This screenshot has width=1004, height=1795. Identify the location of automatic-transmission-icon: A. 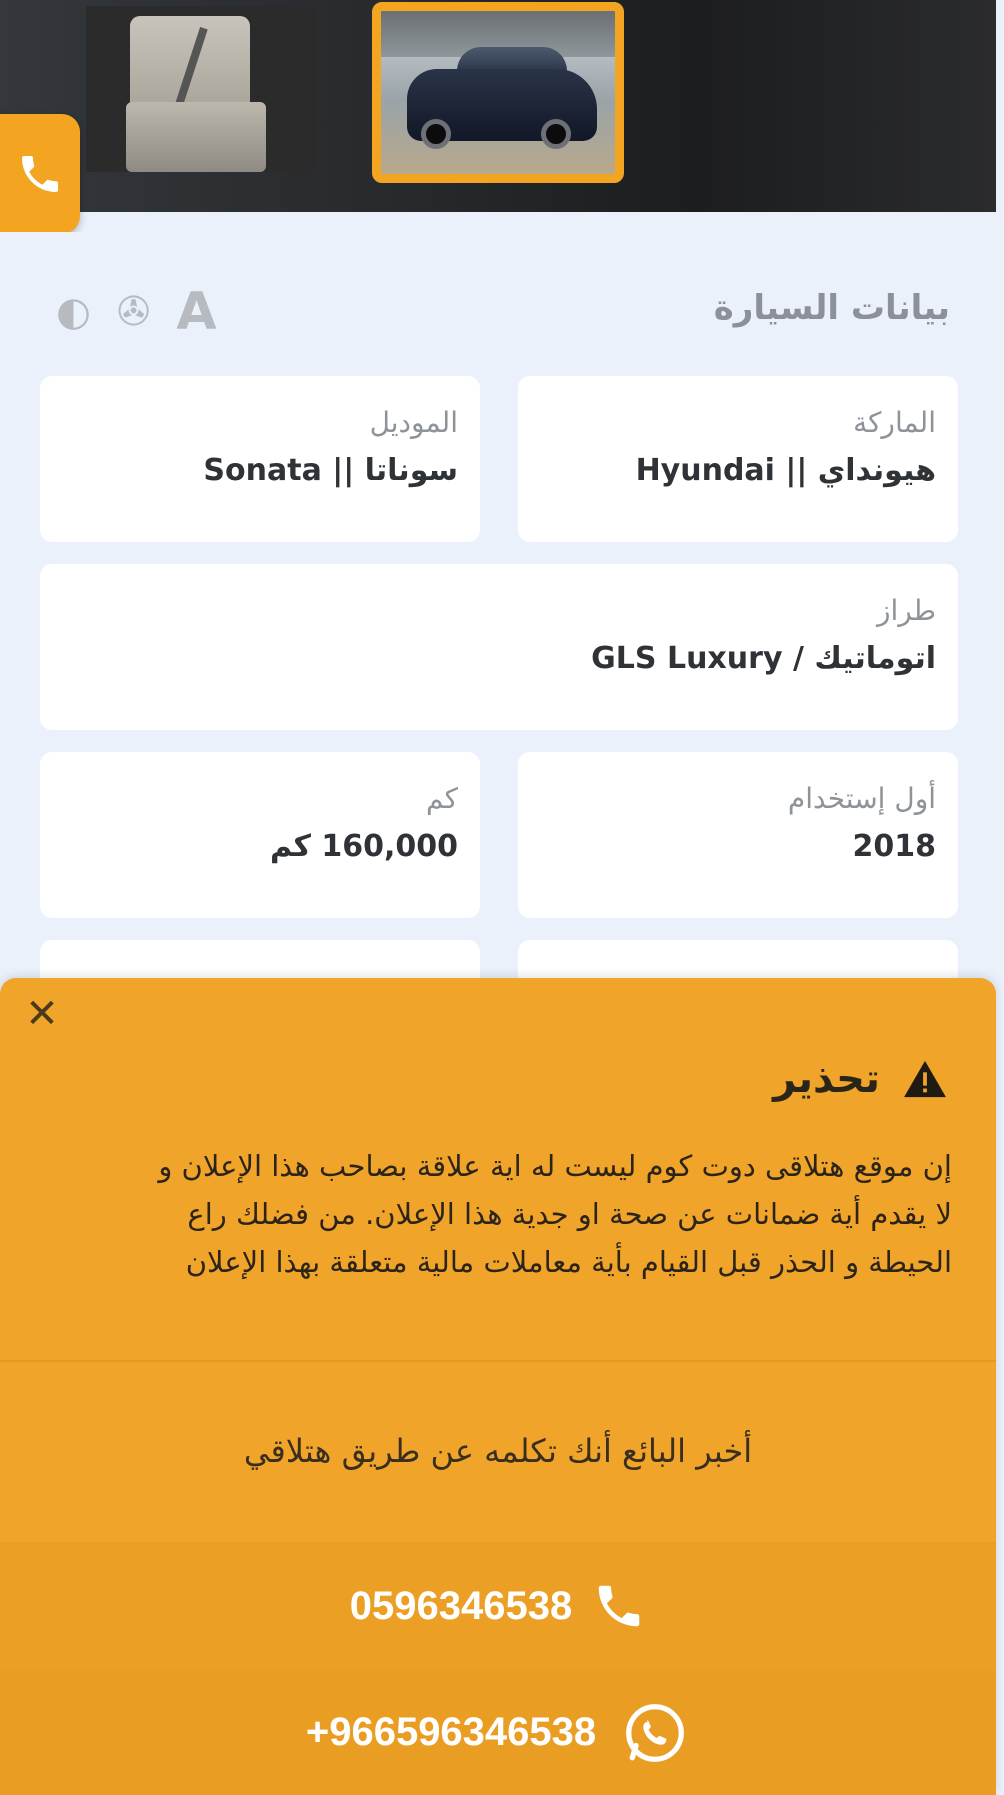
(196, 312).